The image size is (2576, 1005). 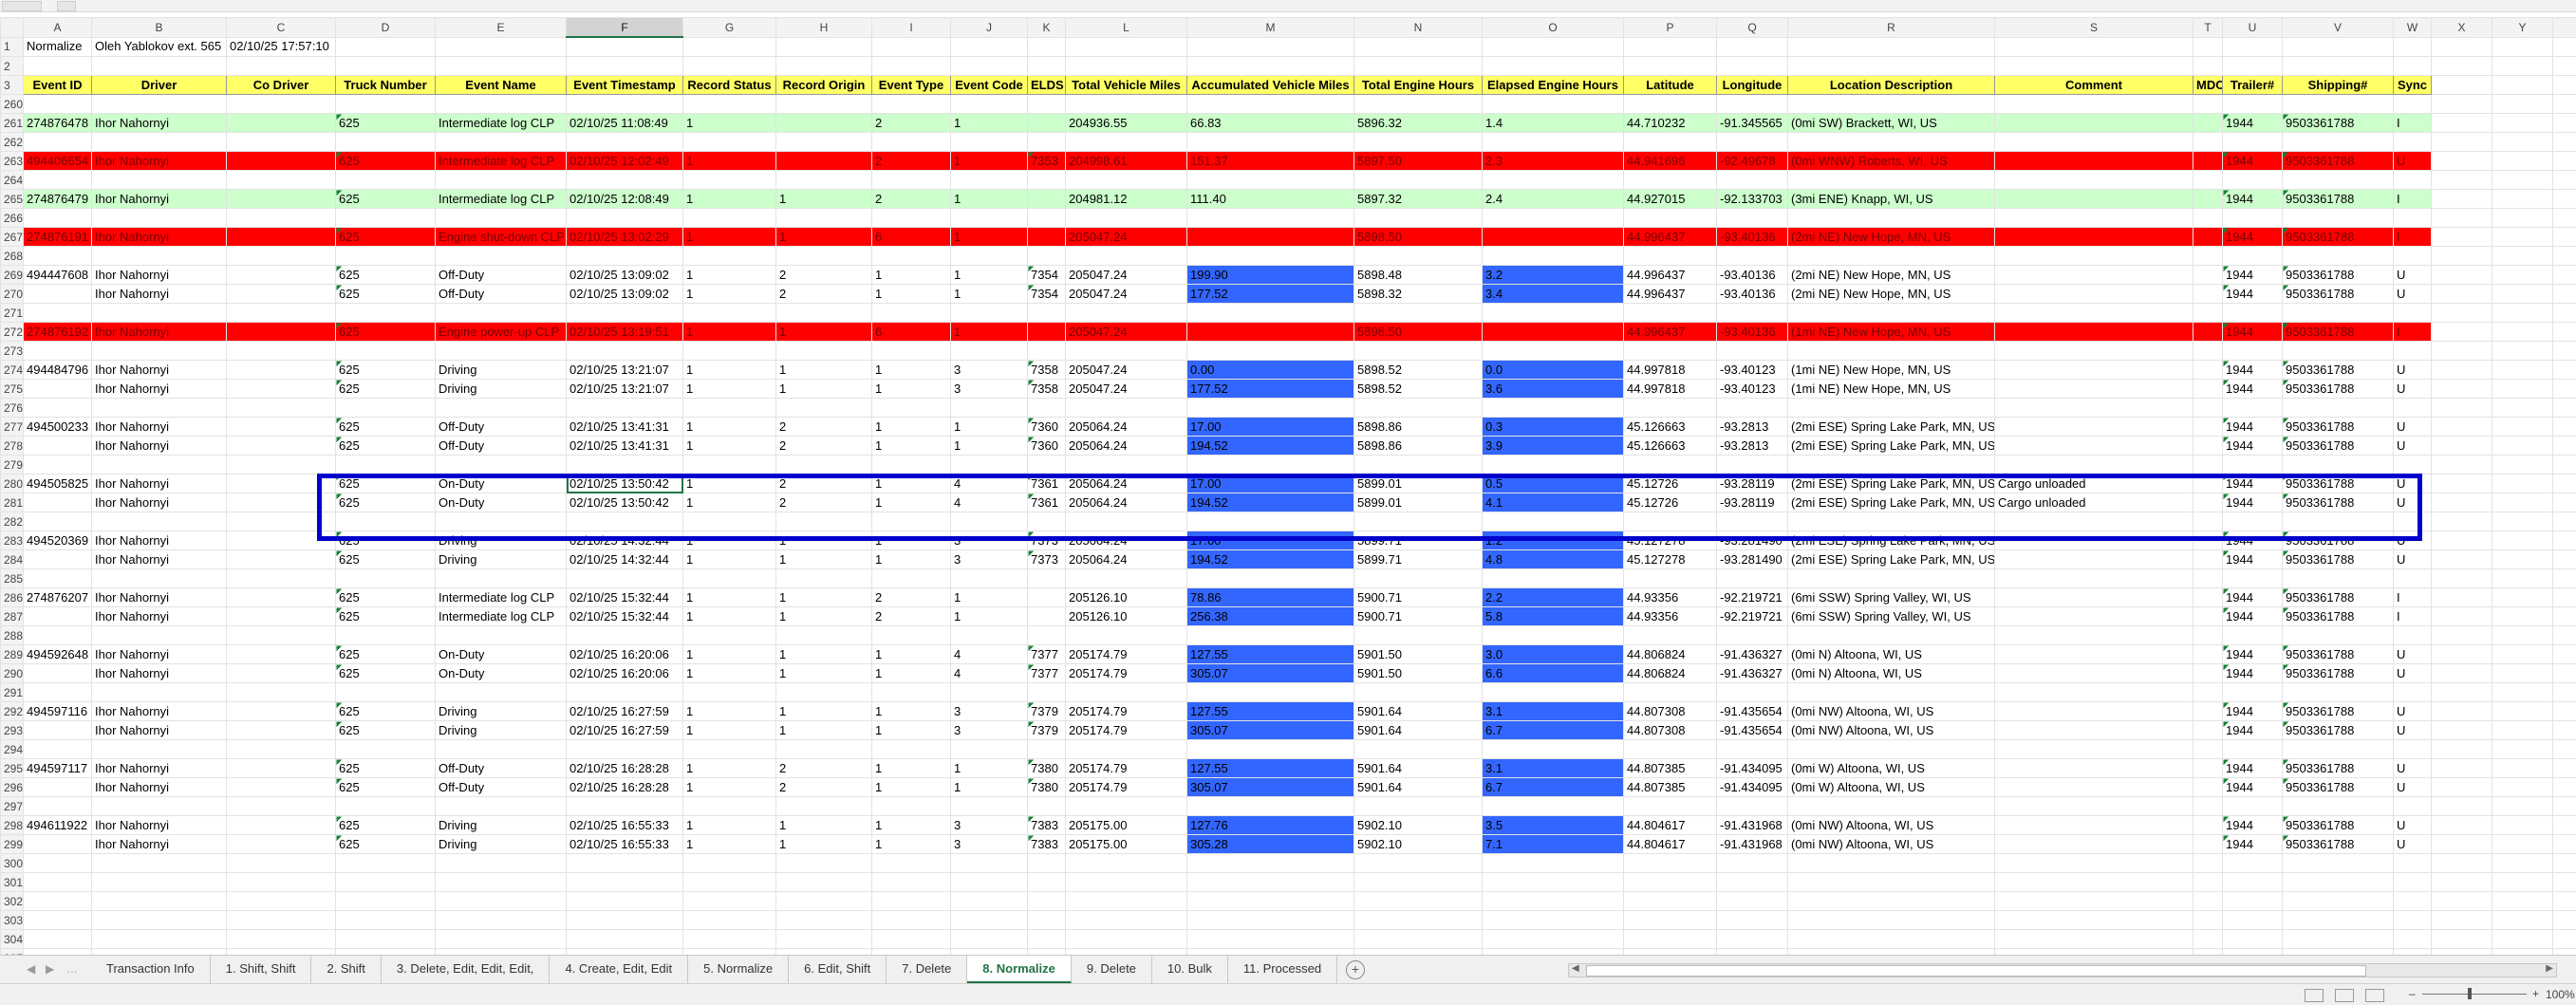 I want to click on data-cell: U, so click(x=2413, y=826).